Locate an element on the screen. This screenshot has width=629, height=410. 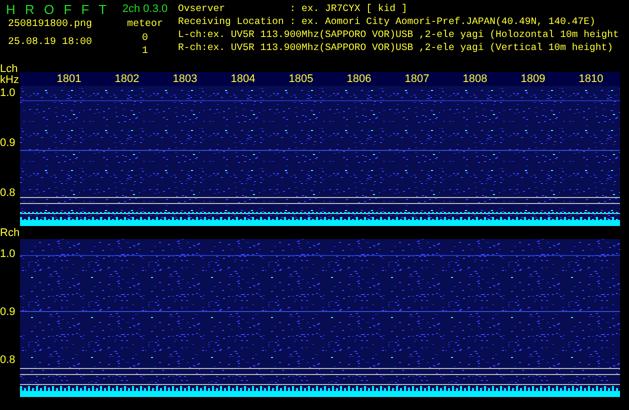
x-axis-label: 1801 is located at coordinates (69, 79).